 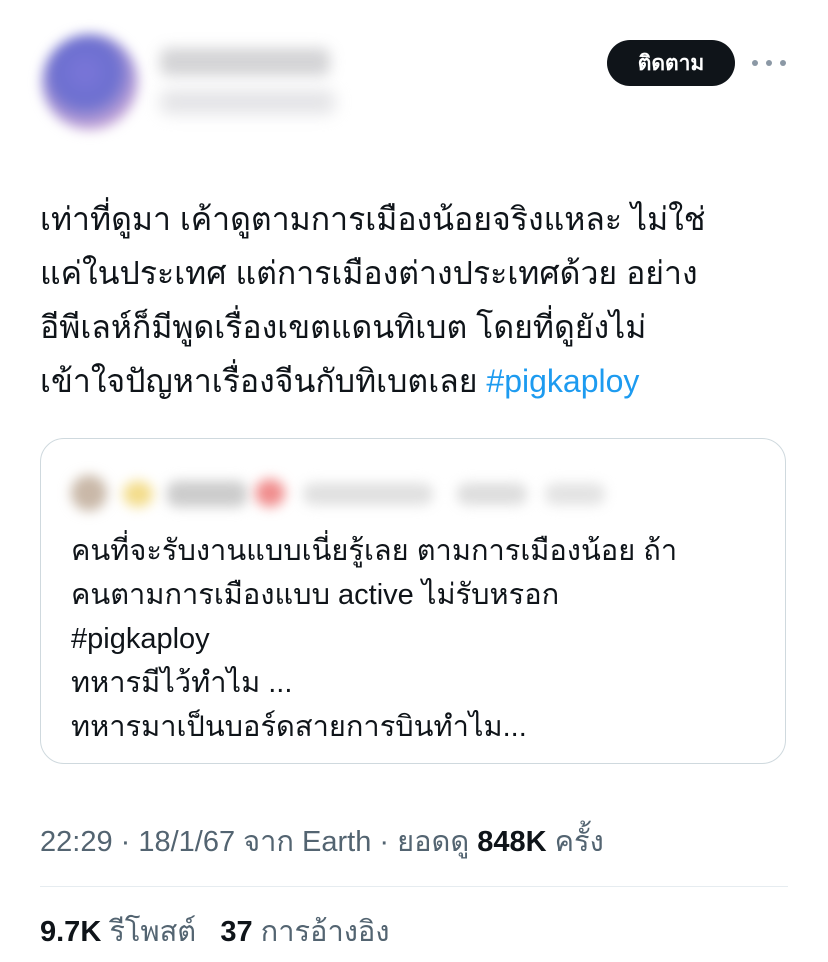 What do you see at coordinates (671, 63) in the screenshot?
I see `follow-button: ติดตาม` at bounding box center [671, 63].